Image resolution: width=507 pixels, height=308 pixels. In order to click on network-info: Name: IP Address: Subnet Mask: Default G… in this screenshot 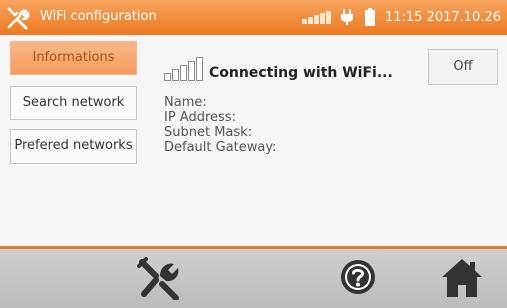, I will do `click(220, 125)`.